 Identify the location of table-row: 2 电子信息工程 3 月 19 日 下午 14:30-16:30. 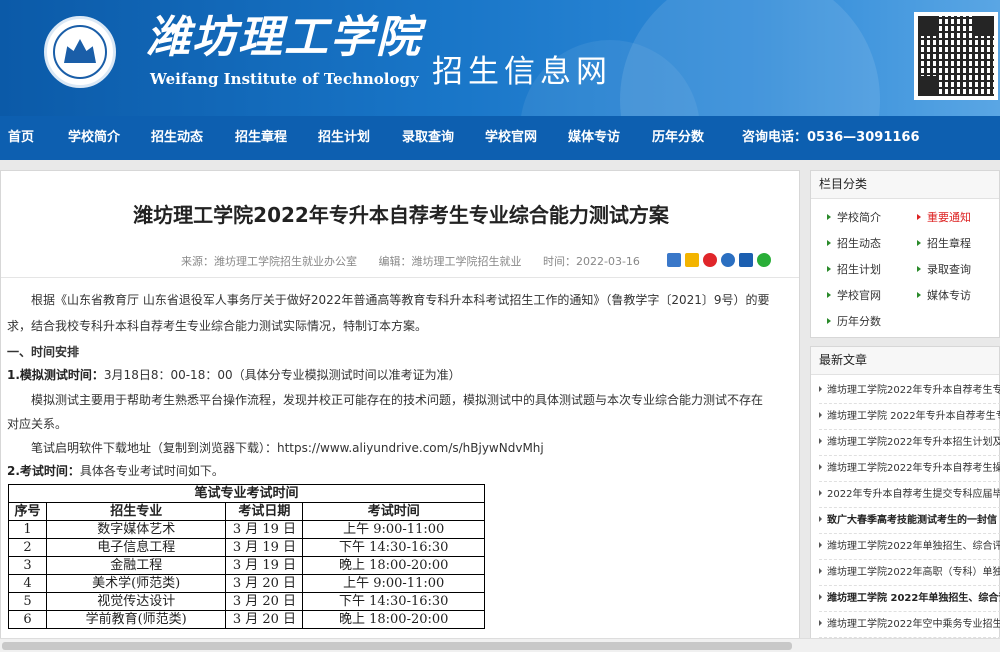
(246, 547).